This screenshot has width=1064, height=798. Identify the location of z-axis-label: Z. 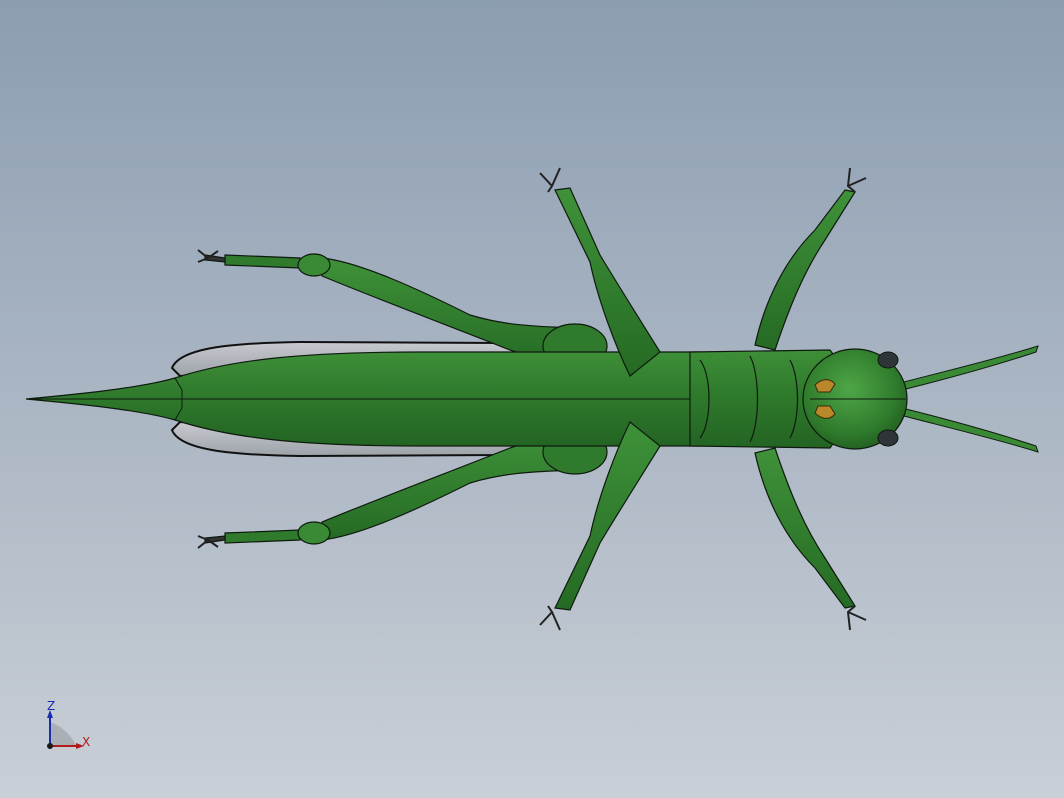
(51, 706).